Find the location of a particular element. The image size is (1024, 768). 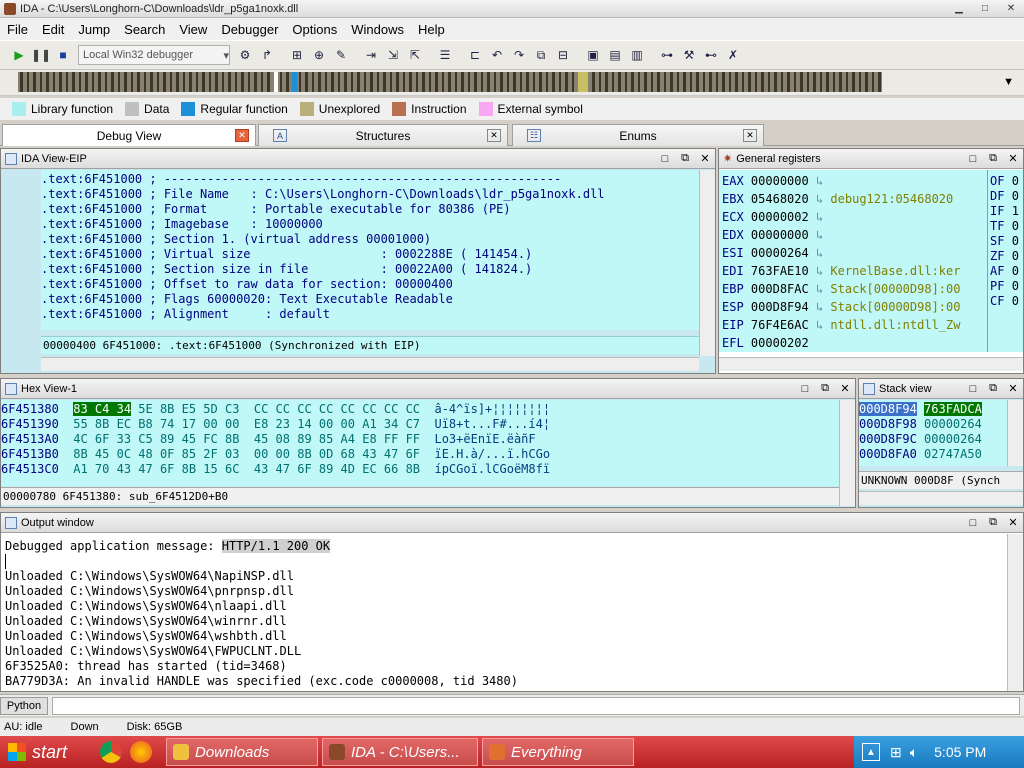

stack-row: 000D8F9C 00000264 is located at coordinates (933, 439).